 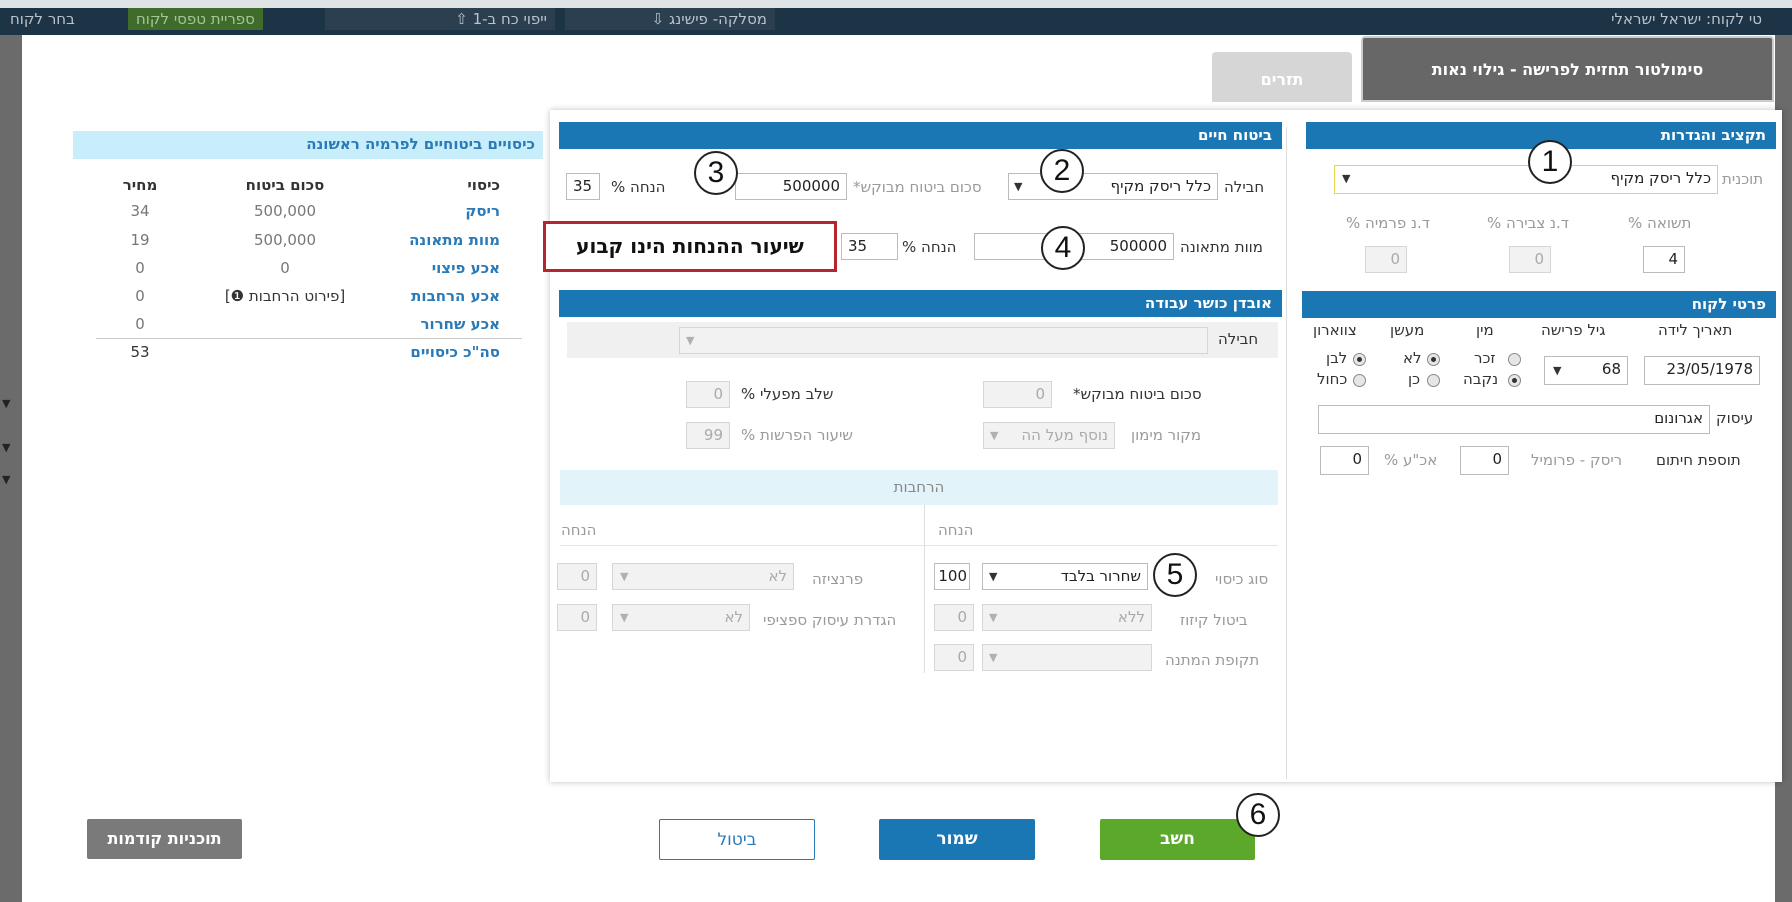 I want to click on cancel-button: ביטול, so click(x=737, y=839).